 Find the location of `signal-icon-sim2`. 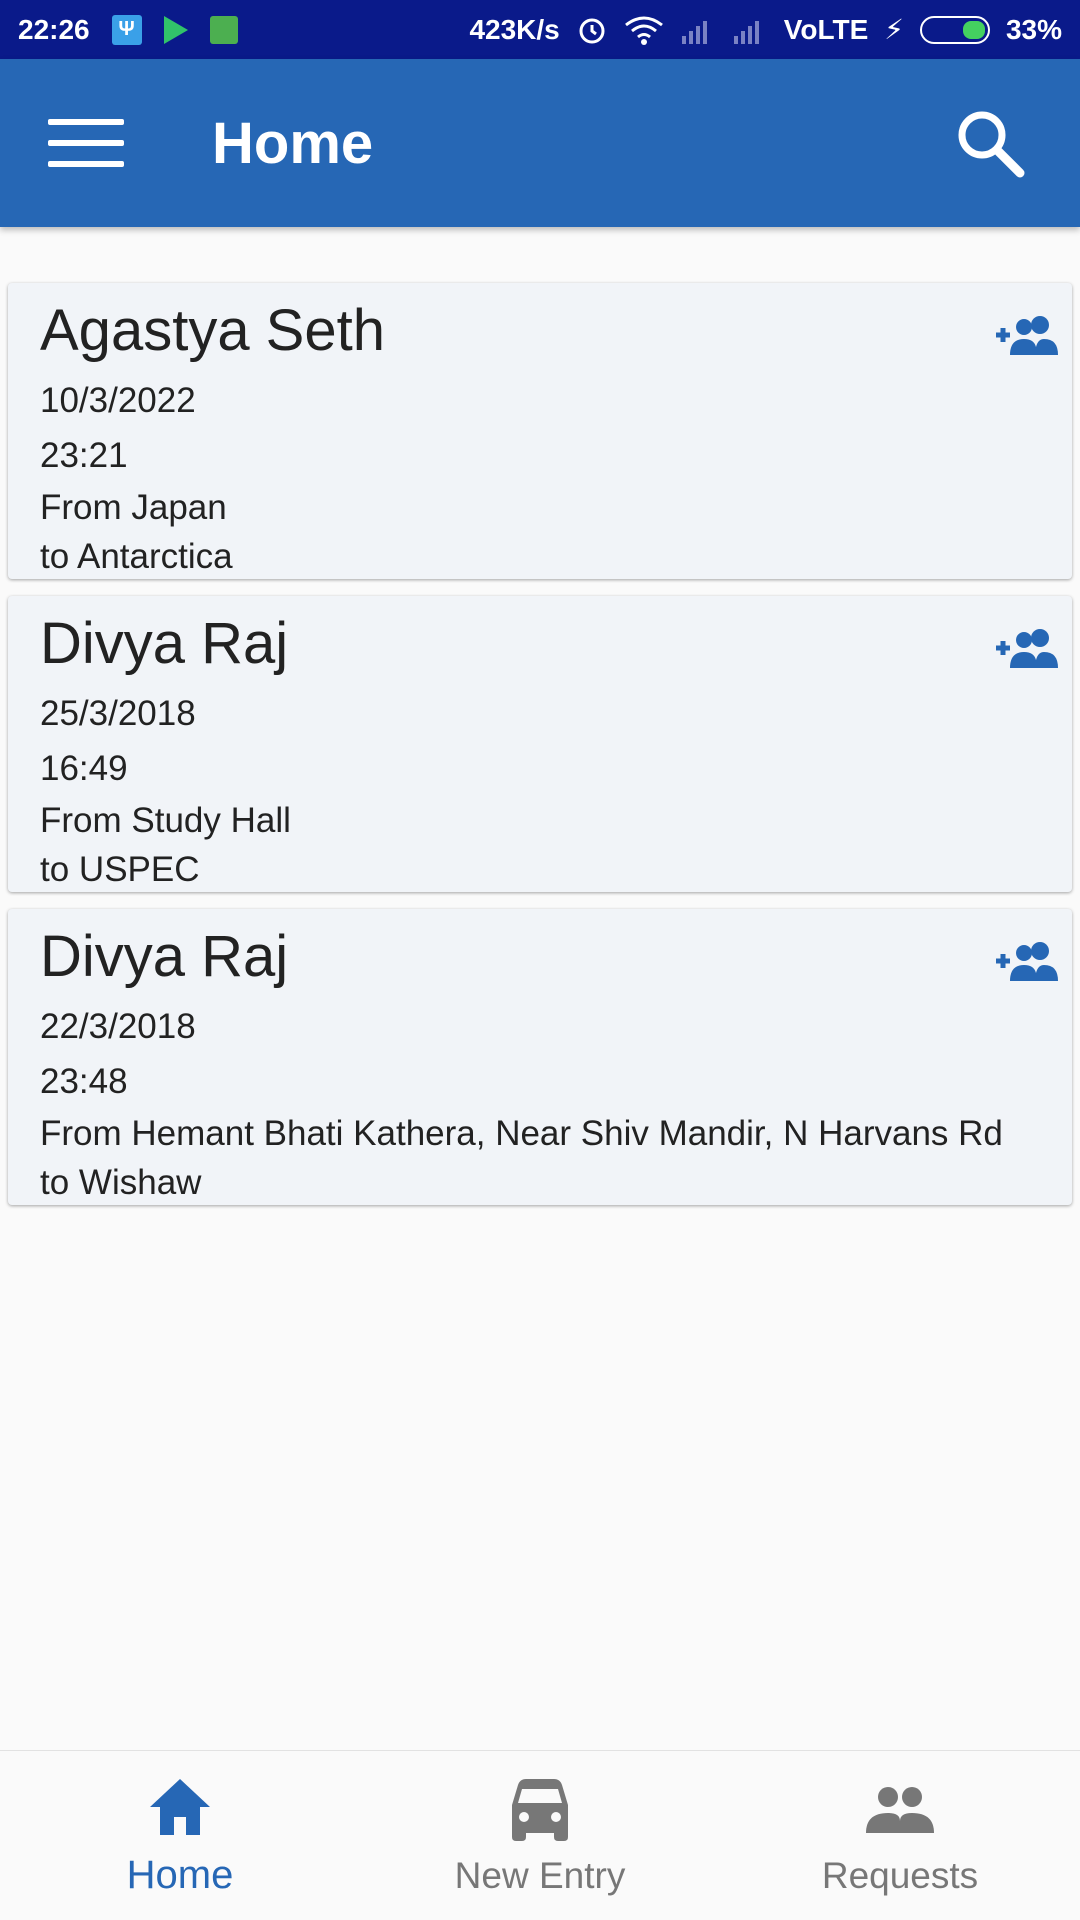

signal-icon-sim2 is located at coordinates (746, 32).